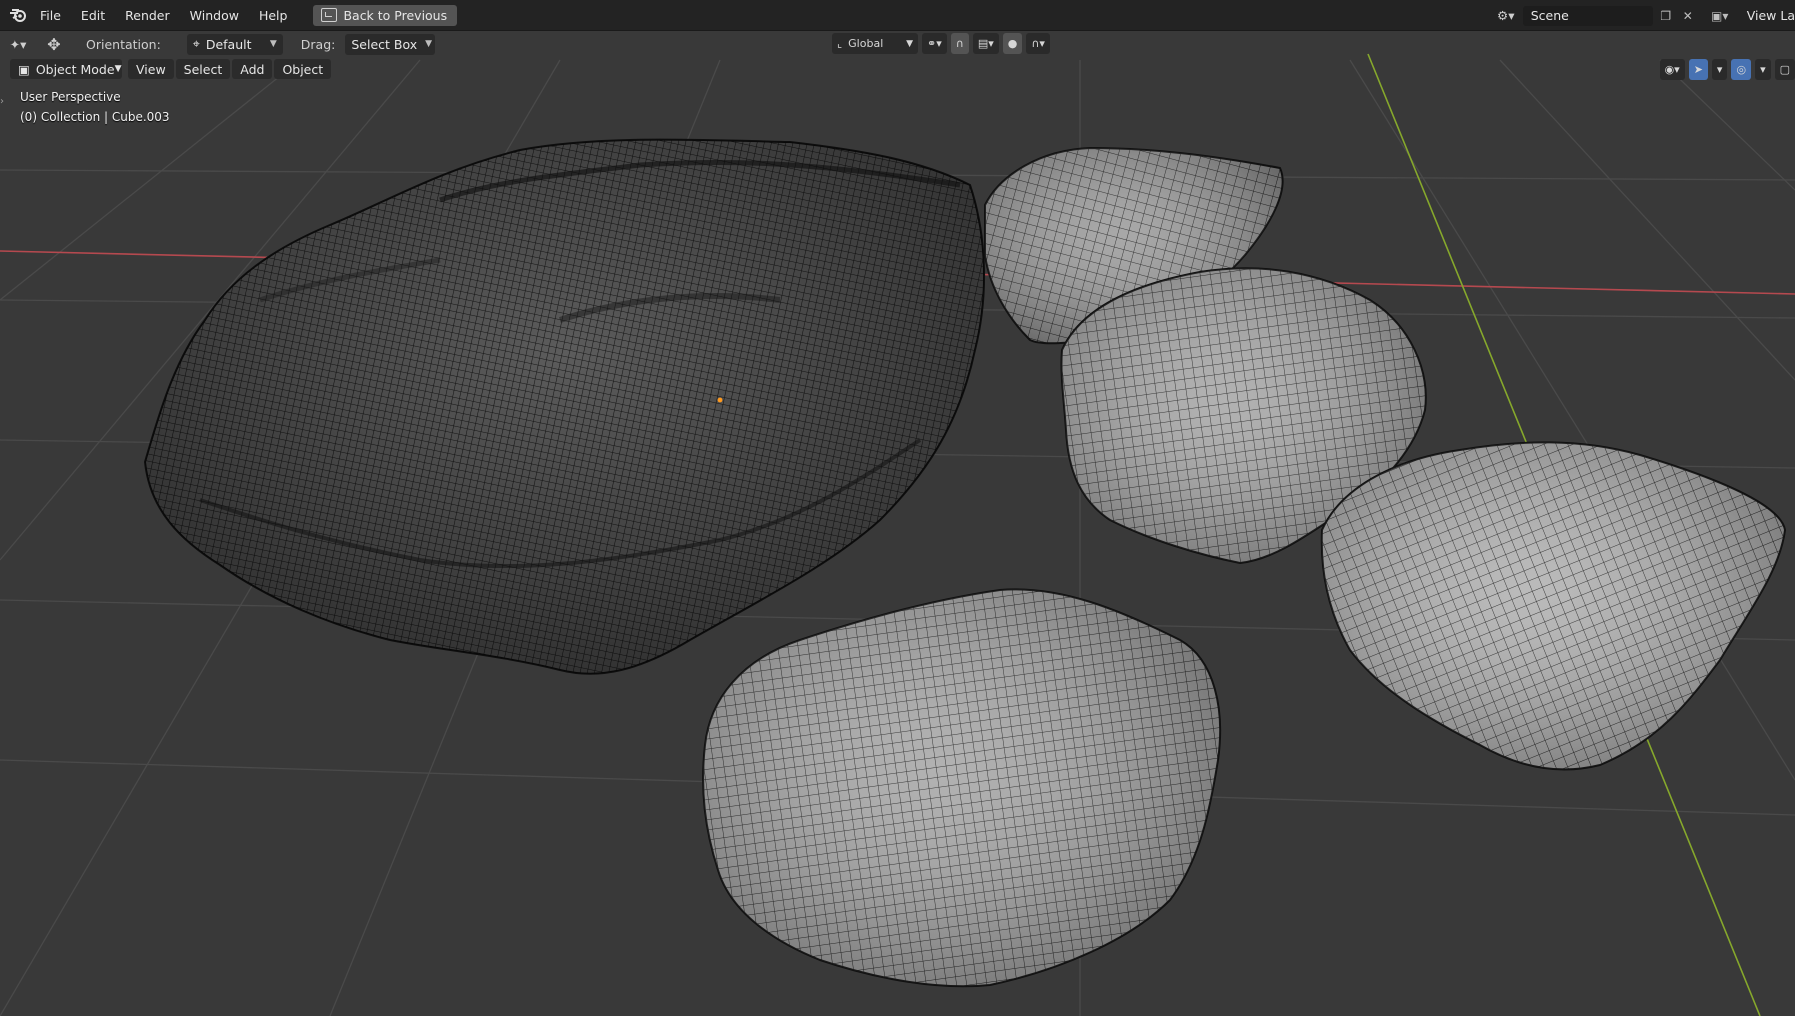  I want to click on pivot-point-icon: ⚭▾, so click(934, 43).